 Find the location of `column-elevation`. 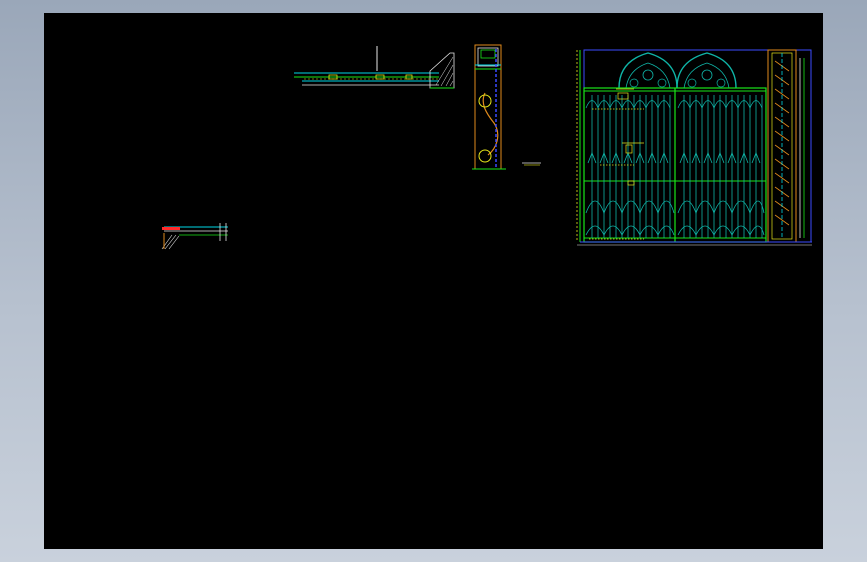

column-elevation is located at coordinates (506, 107).